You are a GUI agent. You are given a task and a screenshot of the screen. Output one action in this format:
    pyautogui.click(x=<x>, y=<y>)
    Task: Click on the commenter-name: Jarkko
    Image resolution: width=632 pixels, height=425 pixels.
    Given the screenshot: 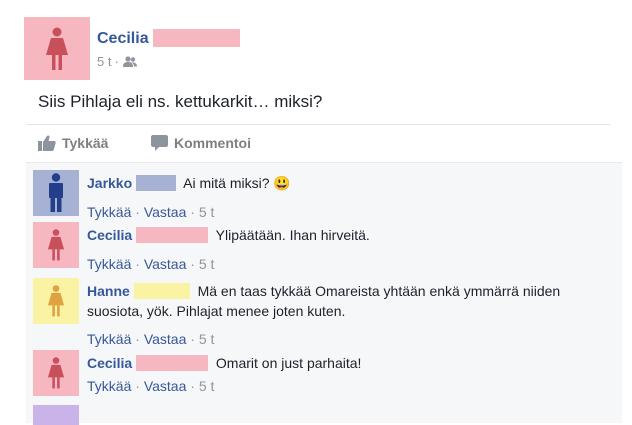 What is the action you would take?
    pyautogui.click(x=109, y=183)
    